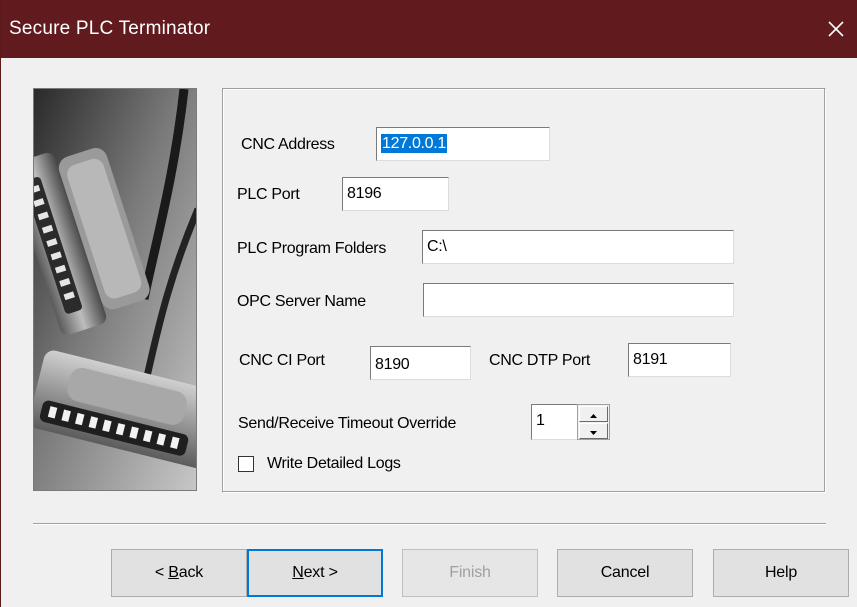 The width and height of the screenshot is (857, 607). I want to click on back-button-mnemonic: B, so click(173, 572).